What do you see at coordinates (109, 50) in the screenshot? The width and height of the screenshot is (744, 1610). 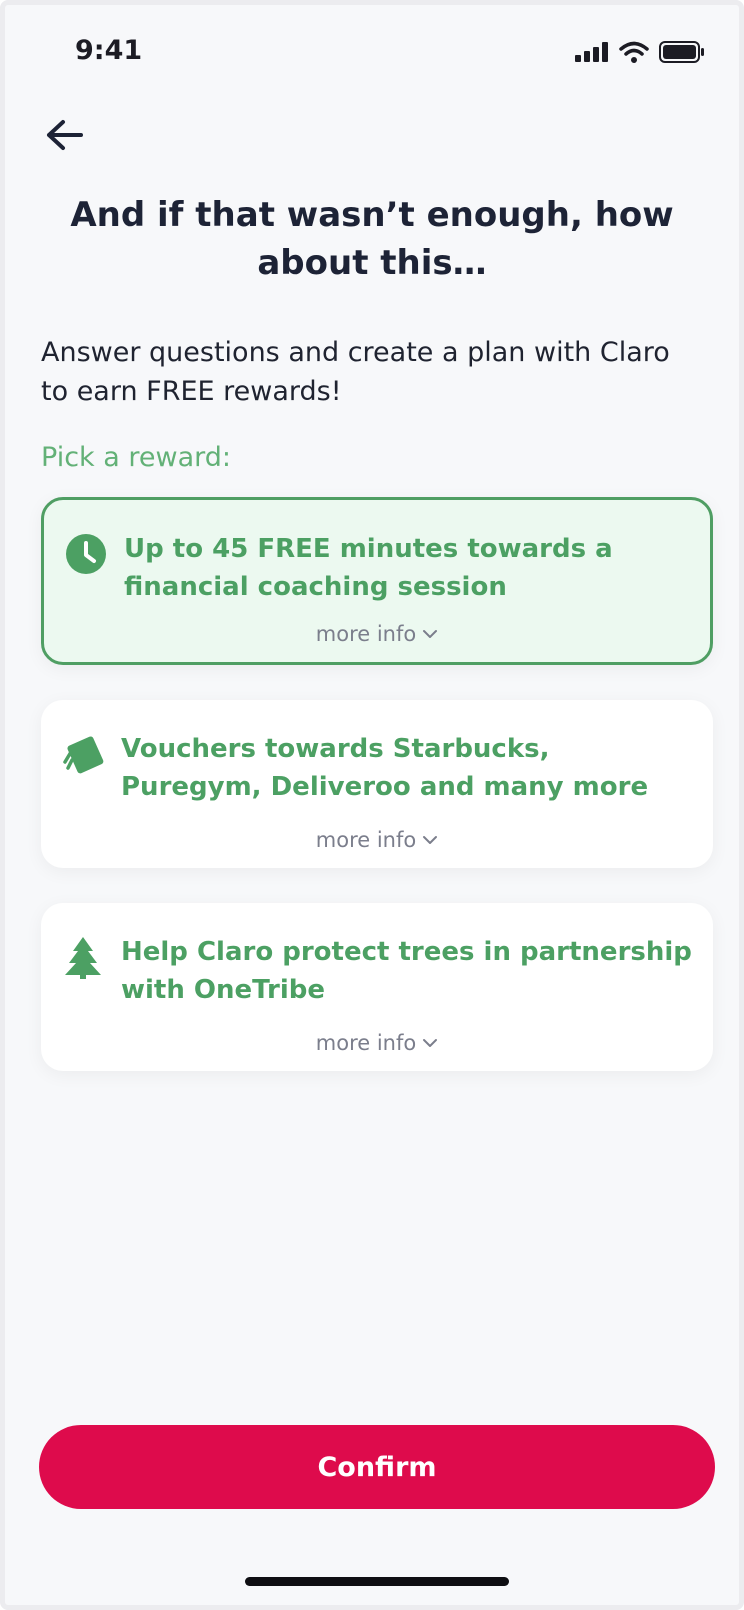 I see `status-time: 9:41` at bounding box center [109, 50].